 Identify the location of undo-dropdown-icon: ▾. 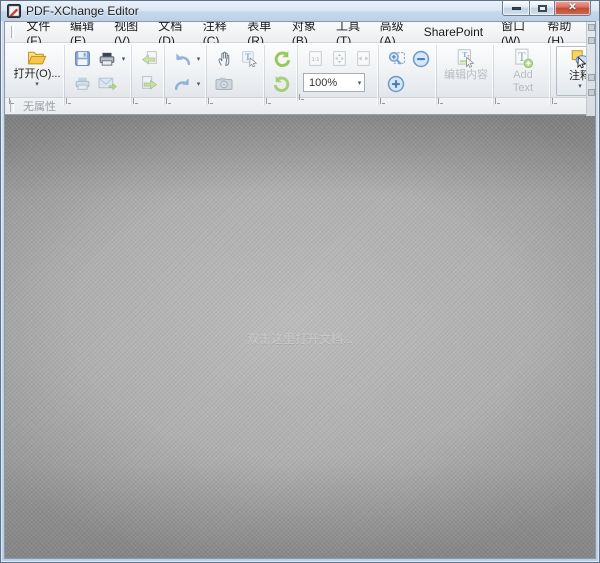
(198, 59).